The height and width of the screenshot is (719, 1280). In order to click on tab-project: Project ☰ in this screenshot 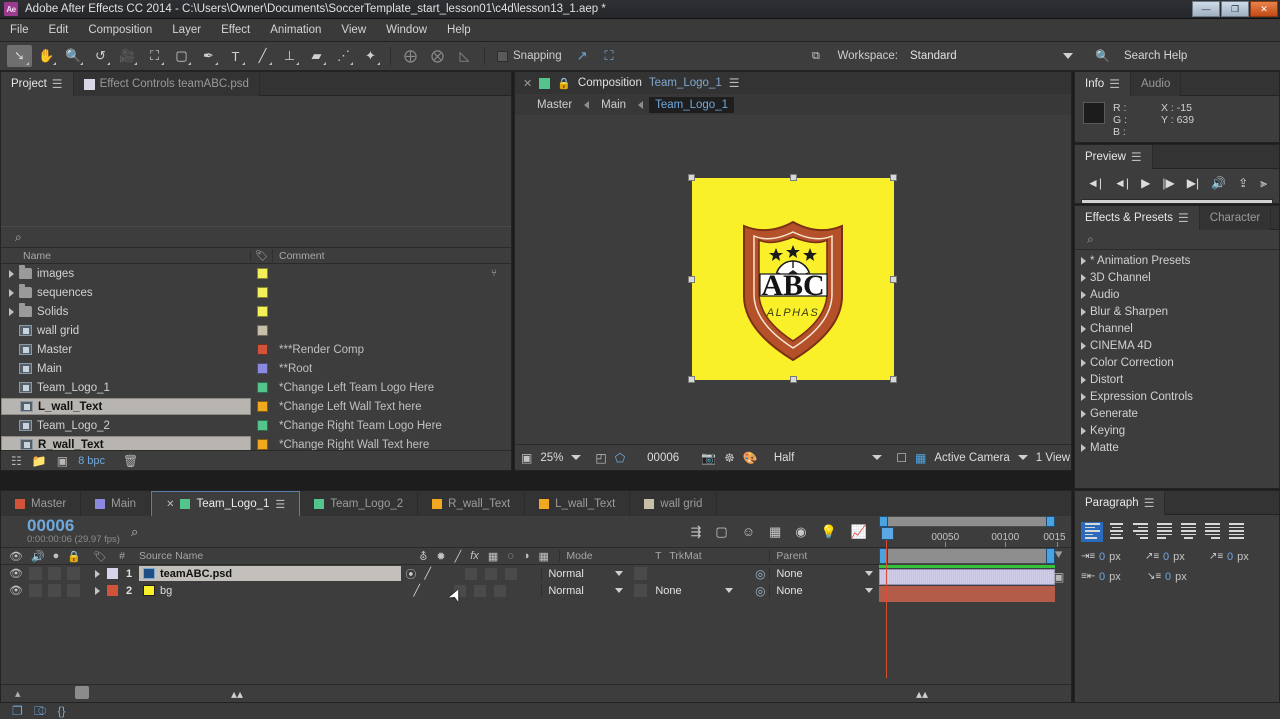, I will do `click(37, 84)`.